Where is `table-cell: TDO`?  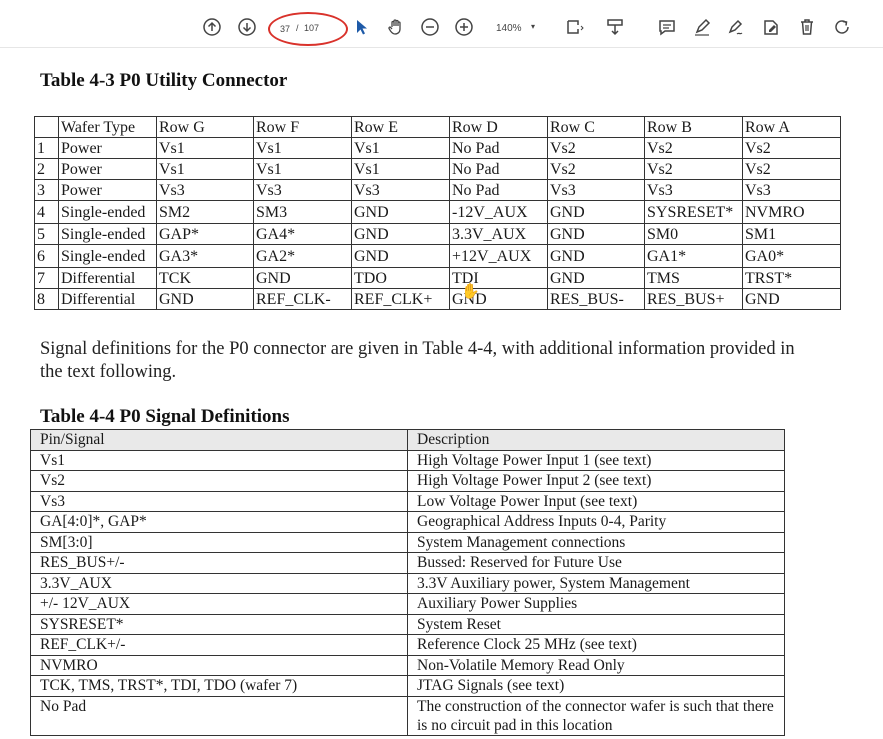 table-cell: TDO is located at coordinates (400, 278).